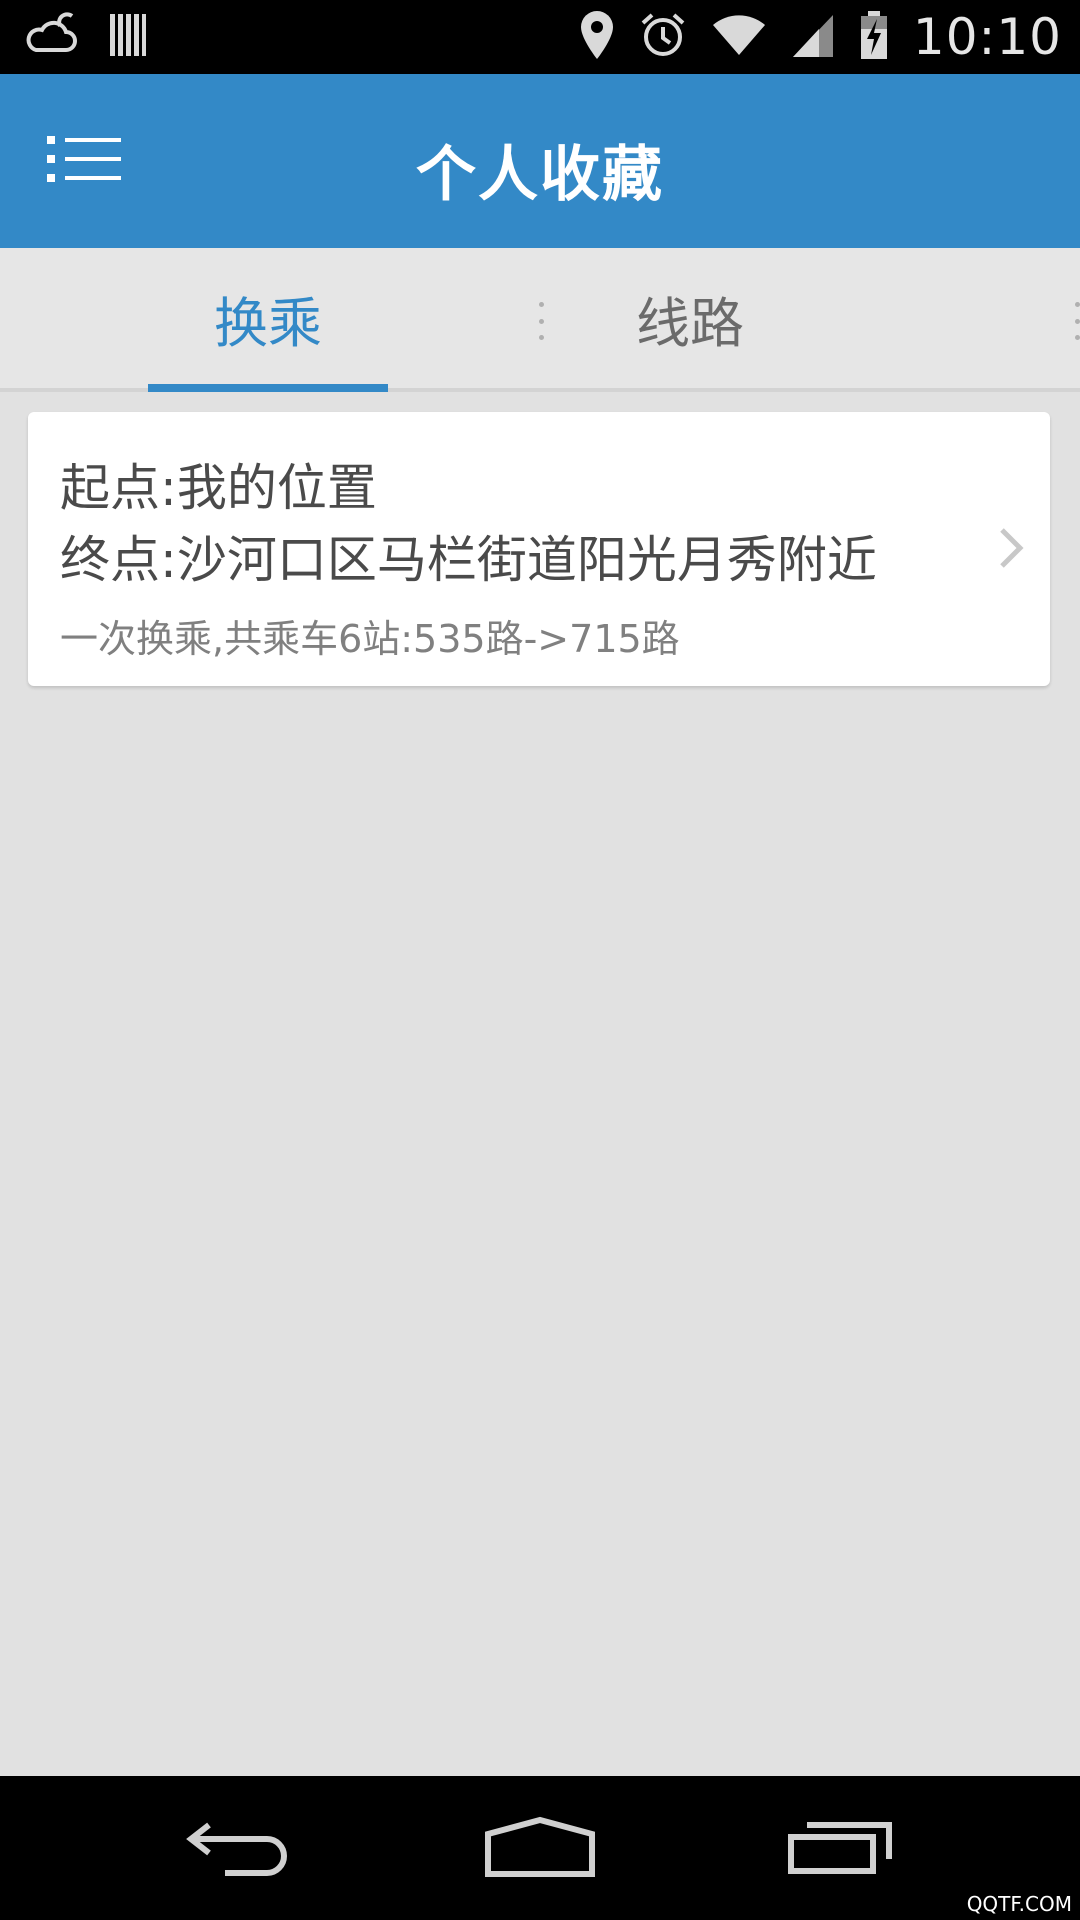  I want to click on recent-apps-icon, so click(840, 1849).